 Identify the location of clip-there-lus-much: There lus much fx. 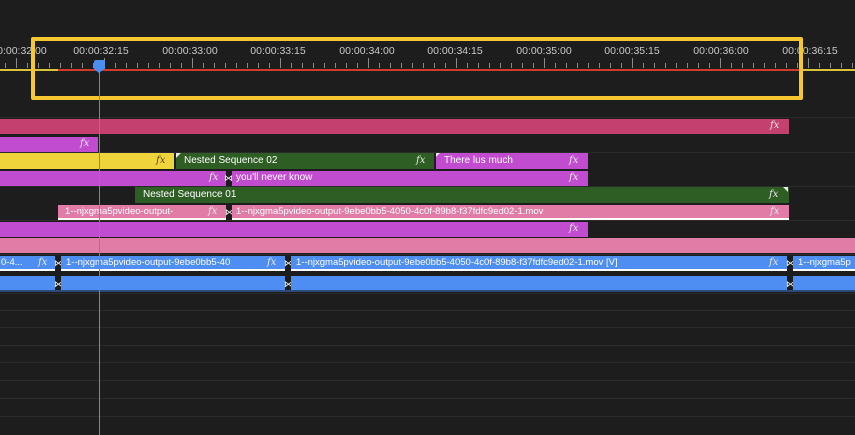
(512, 161).